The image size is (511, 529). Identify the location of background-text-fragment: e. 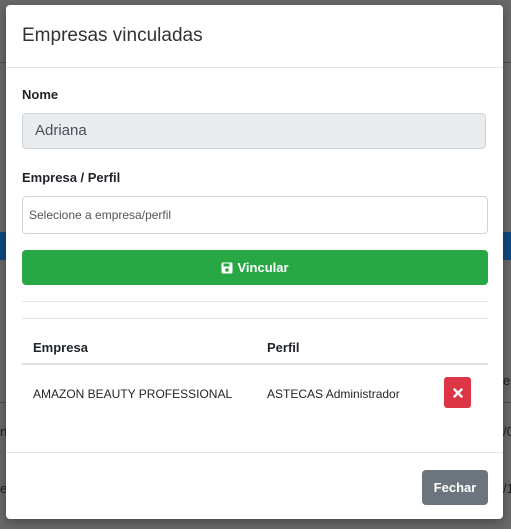
(507, 380).